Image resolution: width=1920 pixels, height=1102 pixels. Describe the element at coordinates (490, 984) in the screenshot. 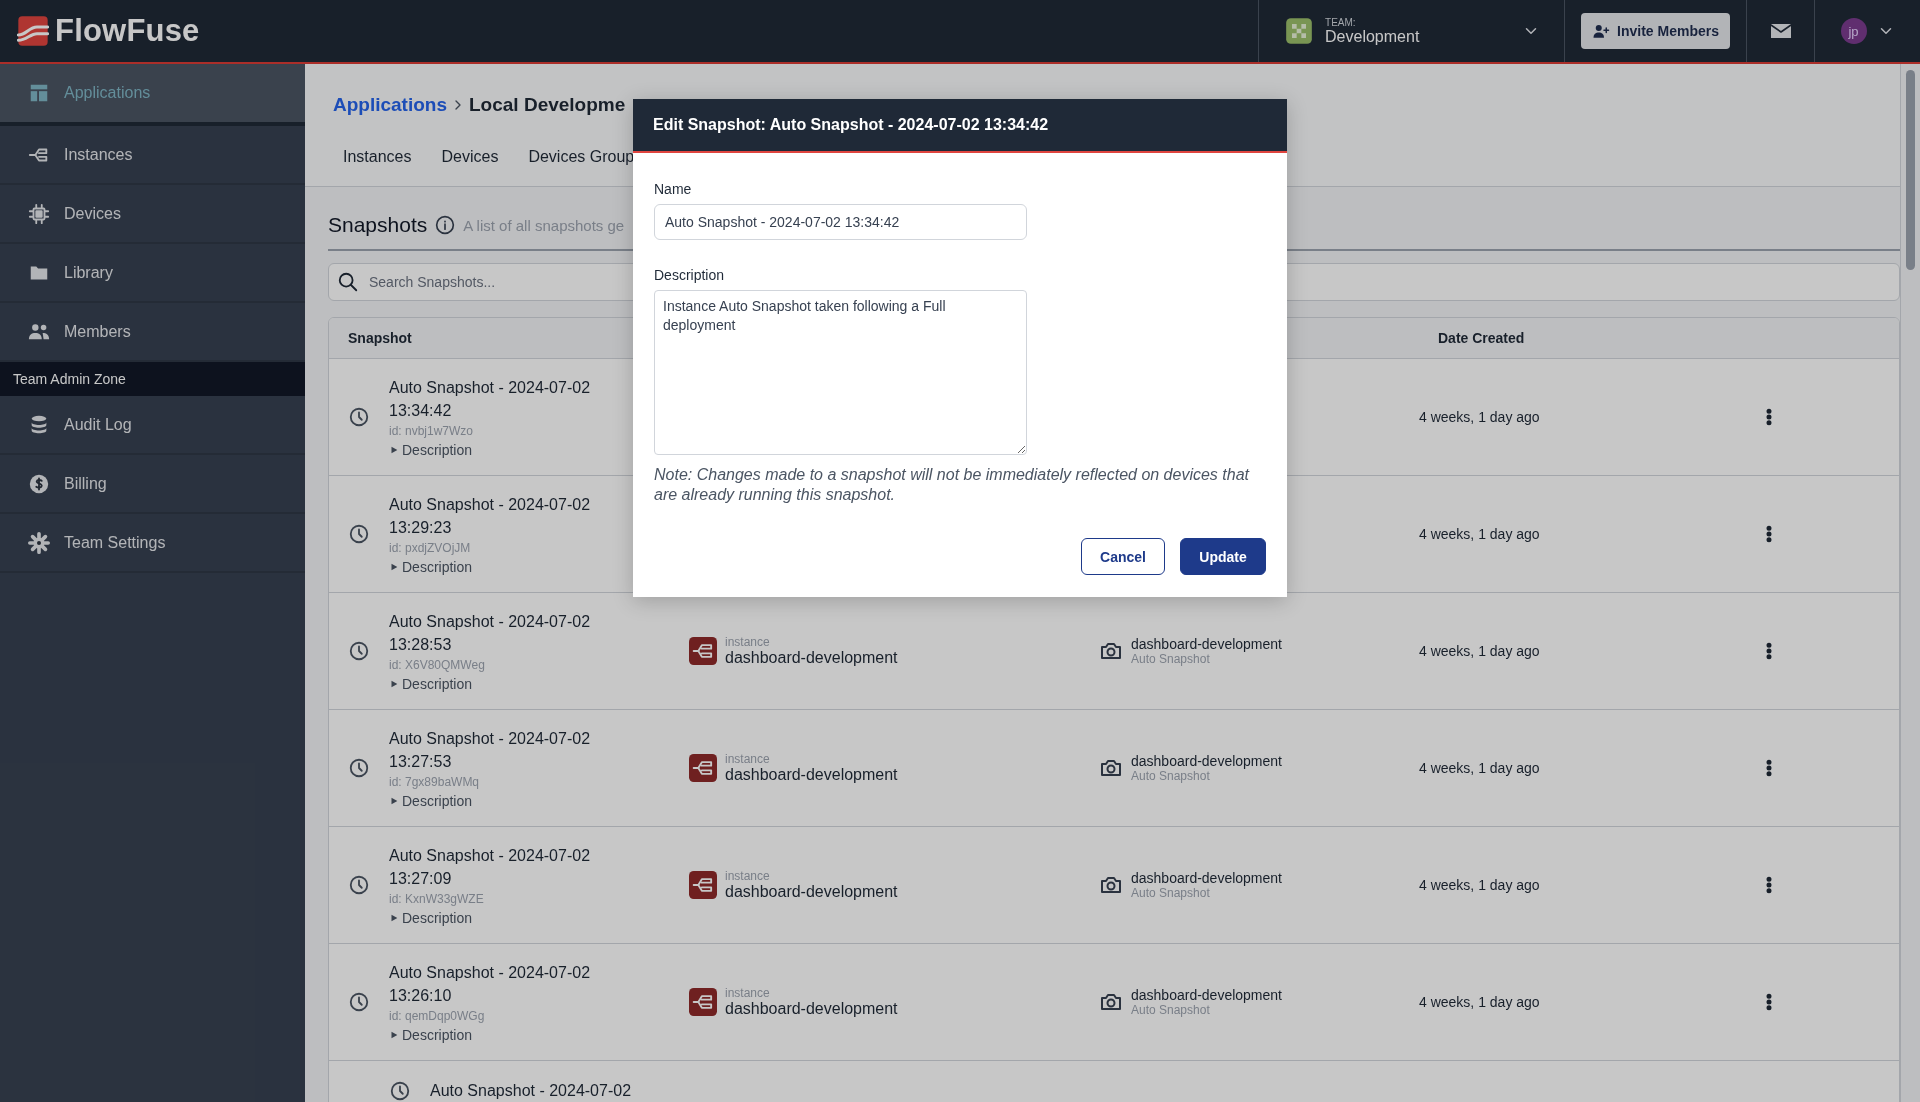

I see `snapshot-name: Auto Snapshot - 2024-07-02 13:26:10` at that location.